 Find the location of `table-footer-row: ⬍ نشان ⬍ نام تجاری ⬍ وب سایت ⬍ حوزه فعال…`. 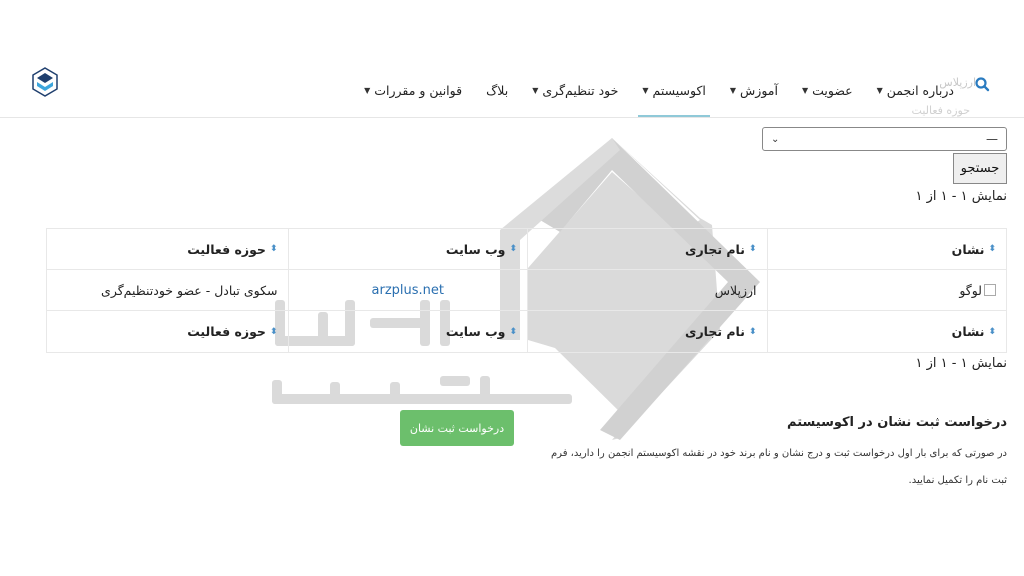

table-footer-row: ⬍ نشان ⬍ نام تجاری ⬍ وب سایت ⬍ حوزه فعال… is located at coordinates (526, 331).